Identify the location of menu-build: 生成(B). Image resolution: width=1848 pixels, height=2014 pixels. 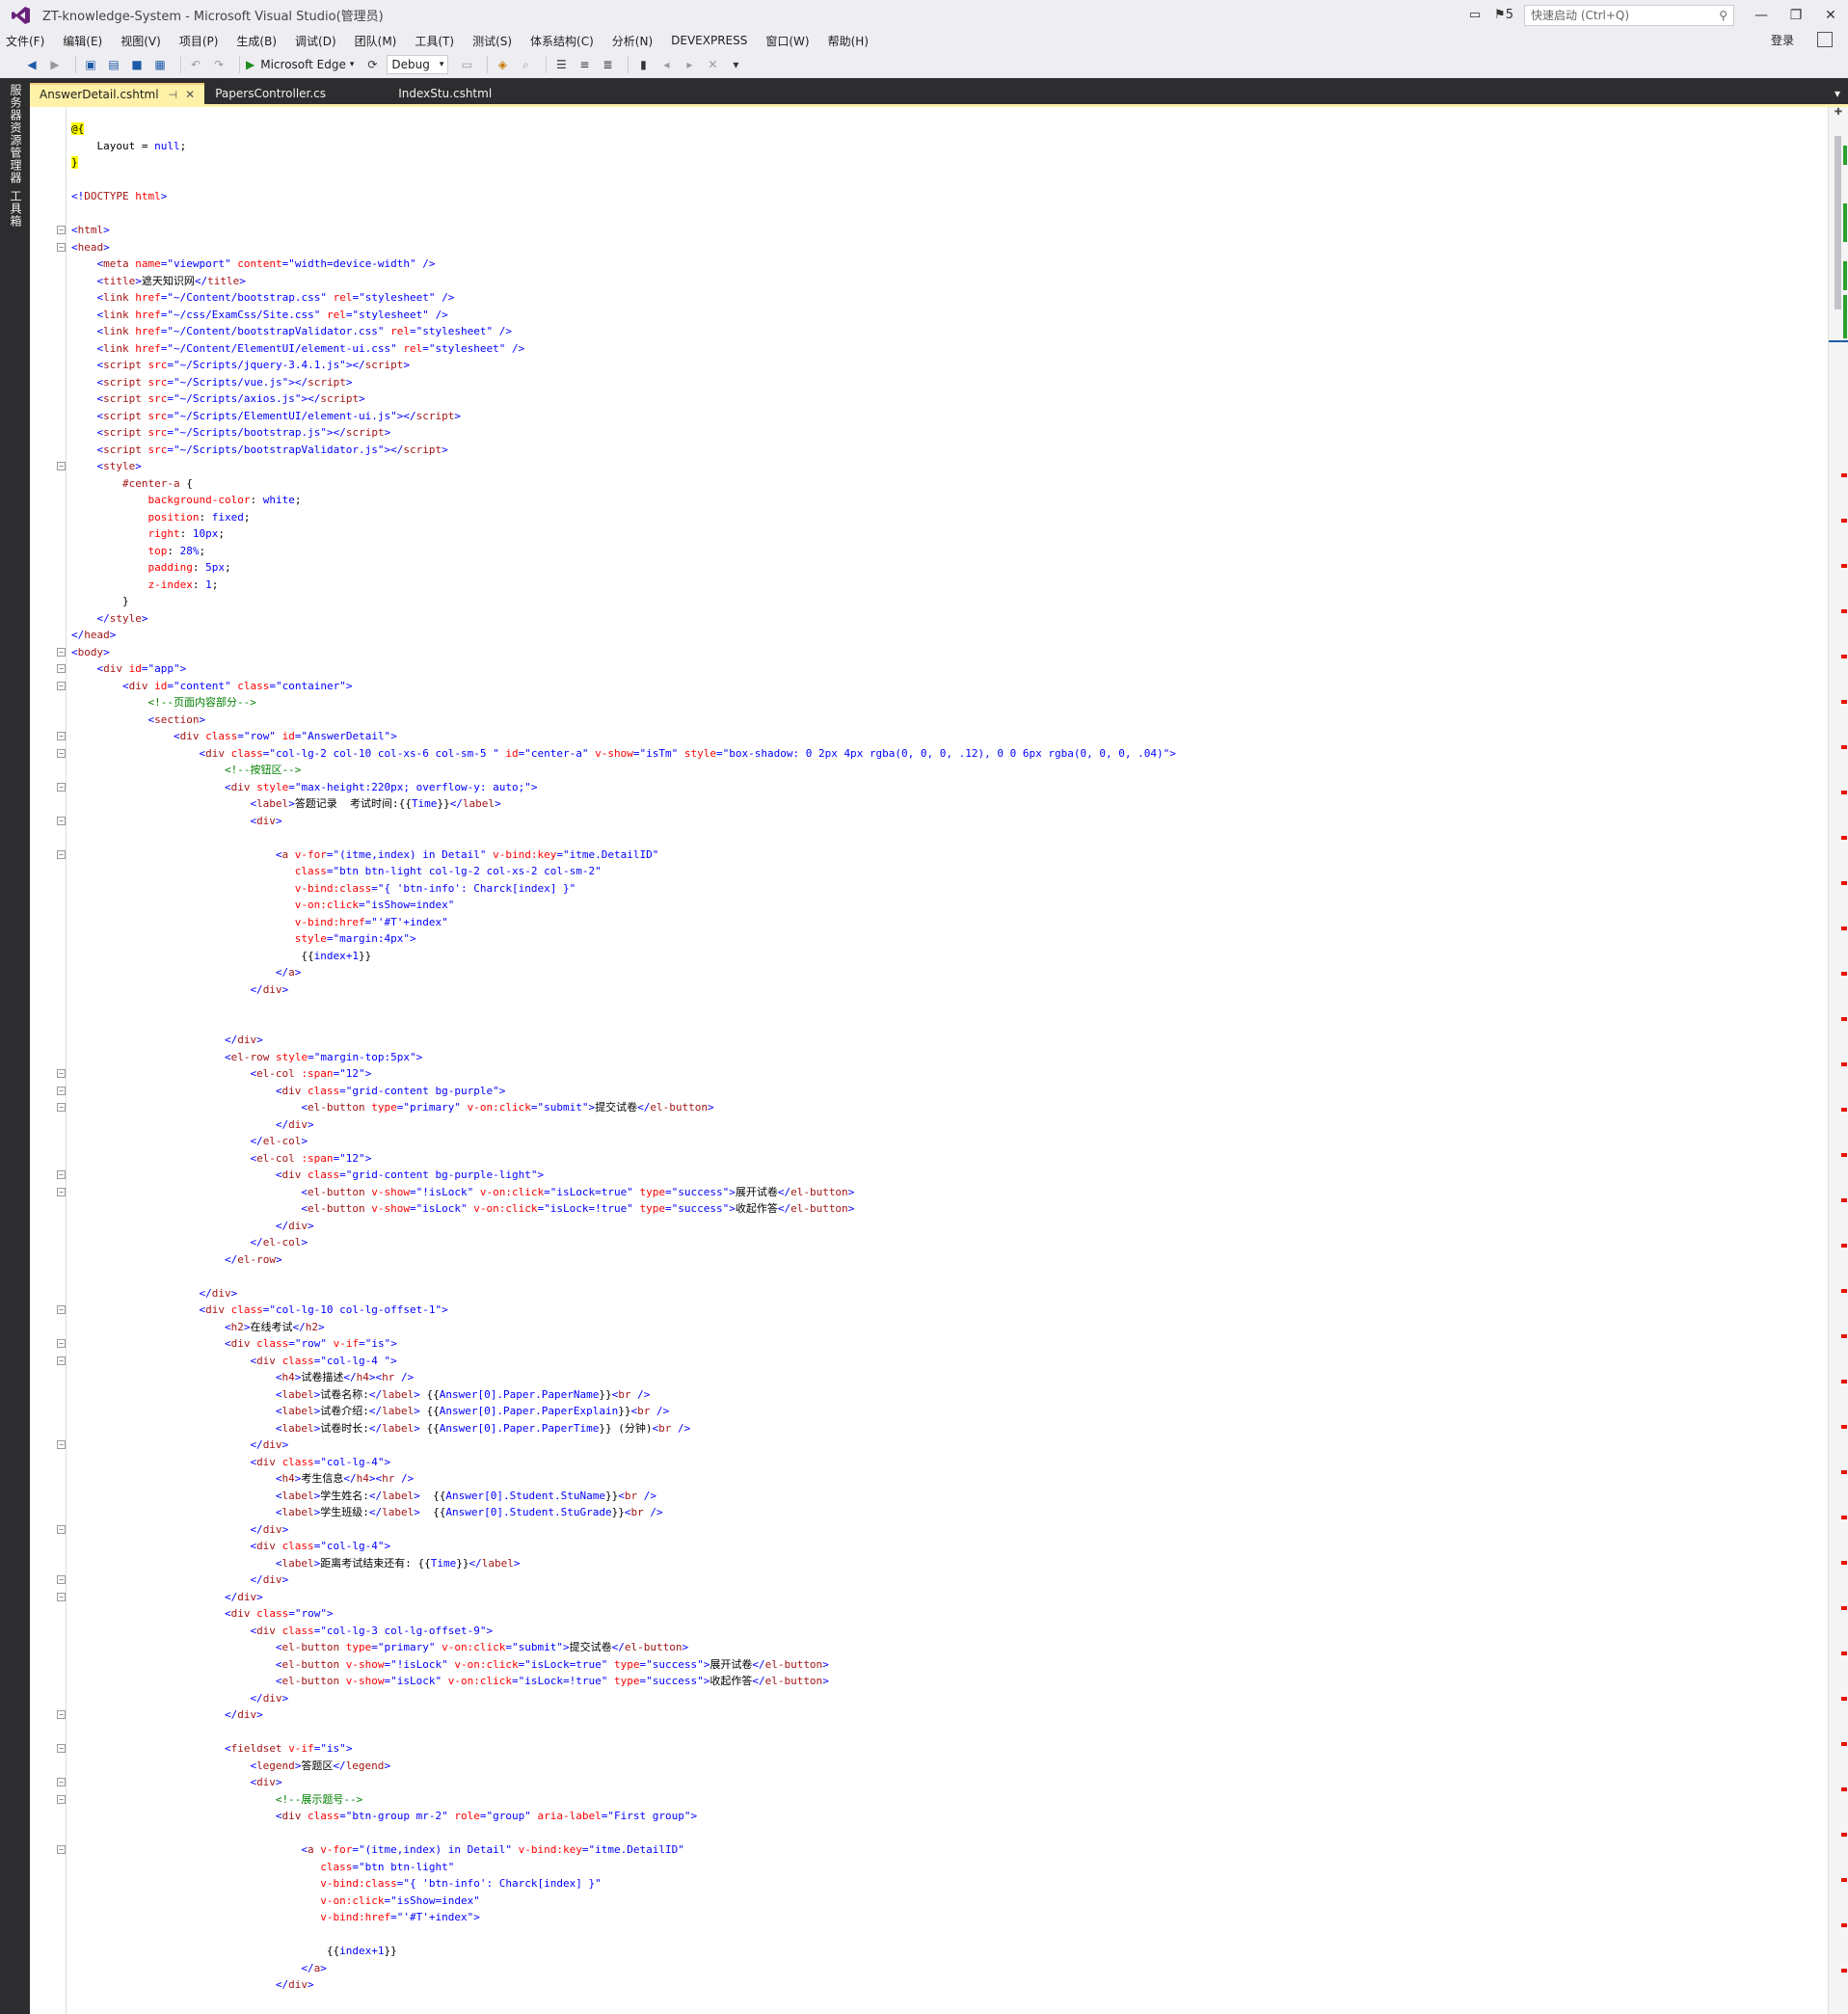
(257, 41).